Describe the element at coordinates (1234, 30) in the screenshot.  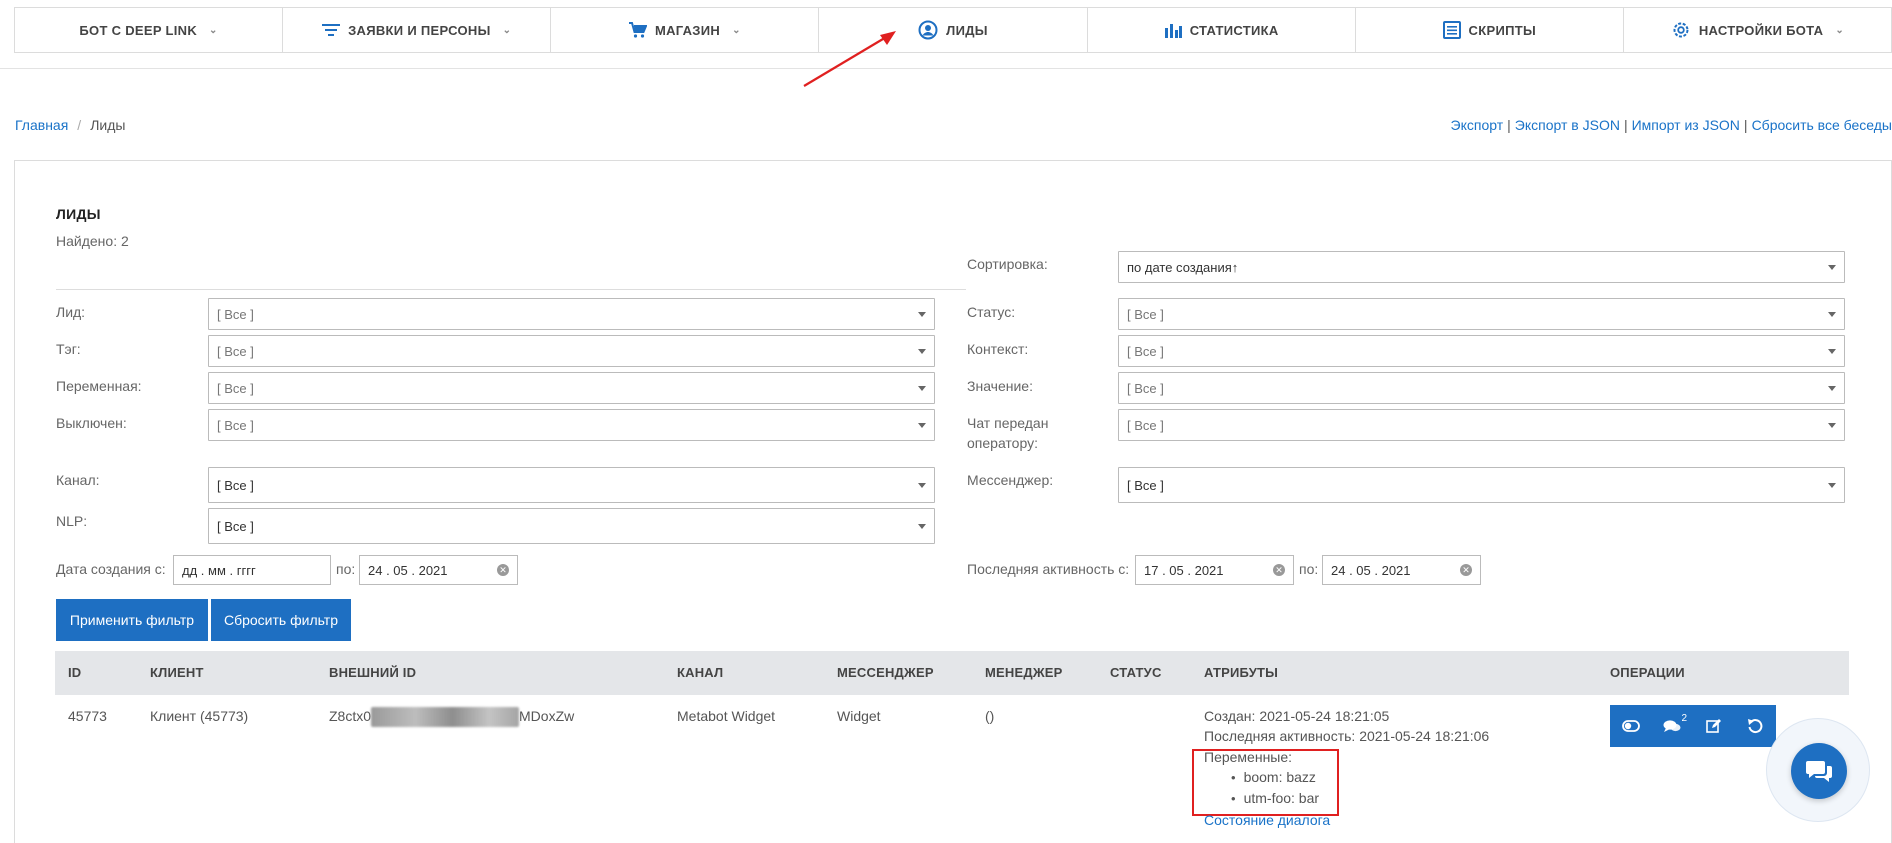
I see `nav-item-label: СТАТИСТИКА` at that location.